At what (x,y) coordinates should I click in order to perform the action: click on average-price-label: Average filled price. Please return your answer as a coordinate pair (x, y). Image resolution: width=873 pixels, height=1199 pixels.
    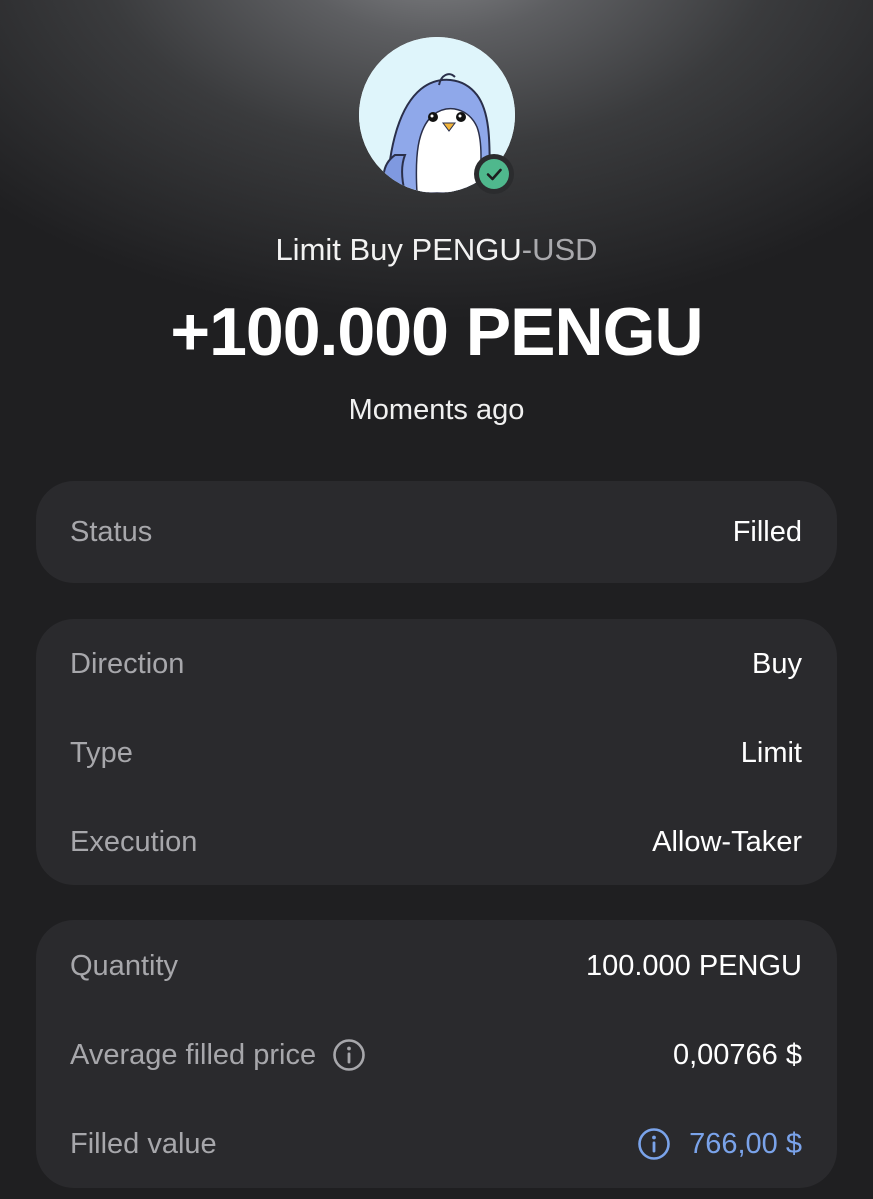
    Looking at the image, I should click on (193, 1054).